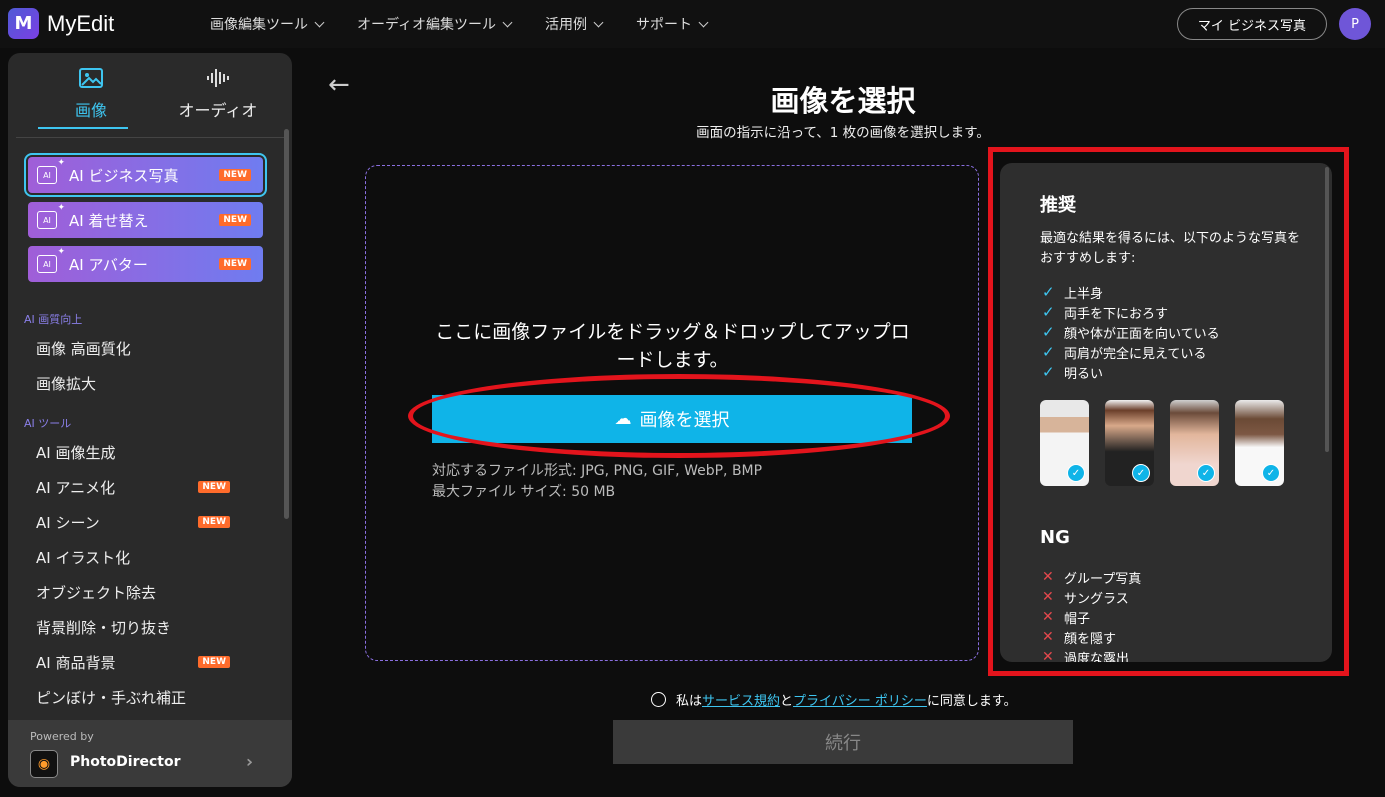 This screenshot has width=1385, height=797. I want to click on nav-support: サポート, so click(672, 24).